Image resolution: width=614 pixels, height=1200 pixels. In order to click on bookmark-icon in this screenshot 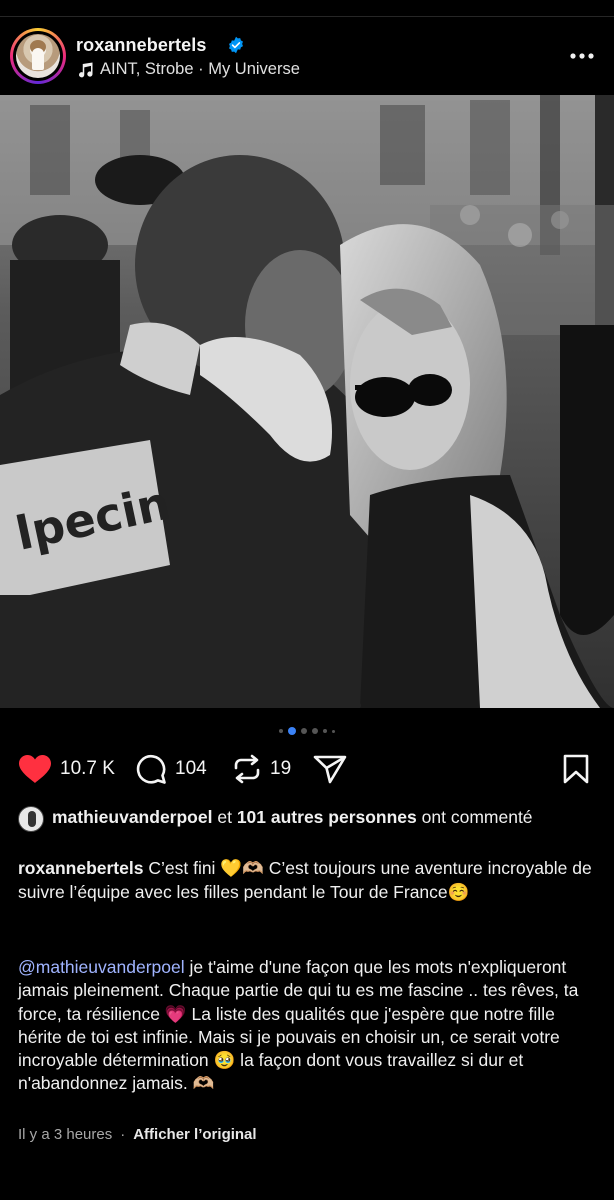, I will do `click(576, 769)`.